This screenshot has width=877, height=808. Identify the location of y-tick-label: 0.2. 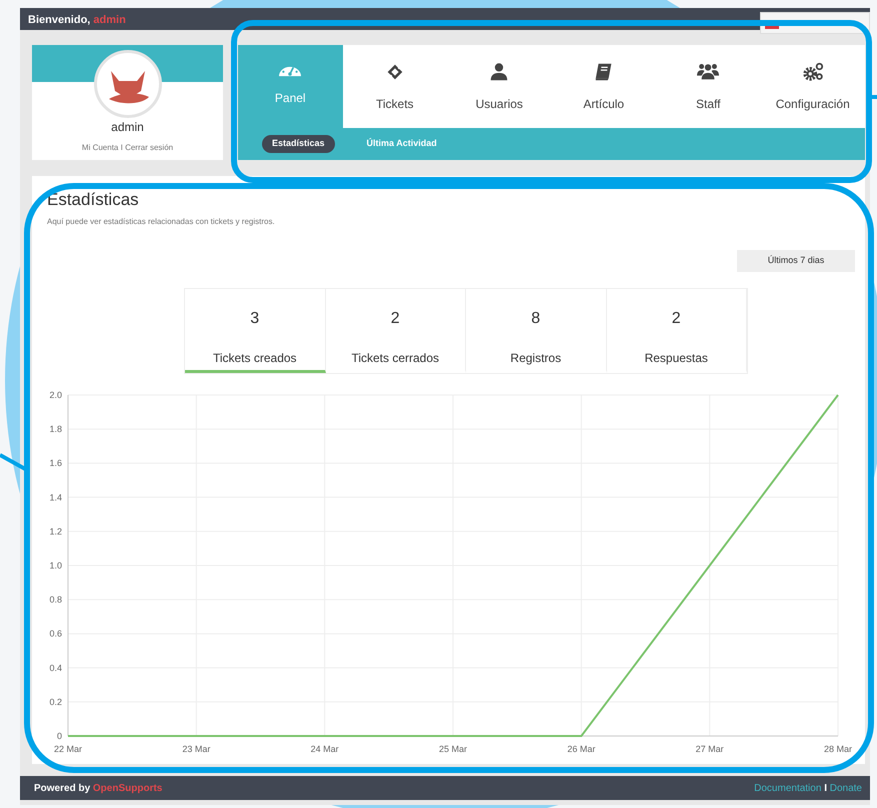
(55, 702).